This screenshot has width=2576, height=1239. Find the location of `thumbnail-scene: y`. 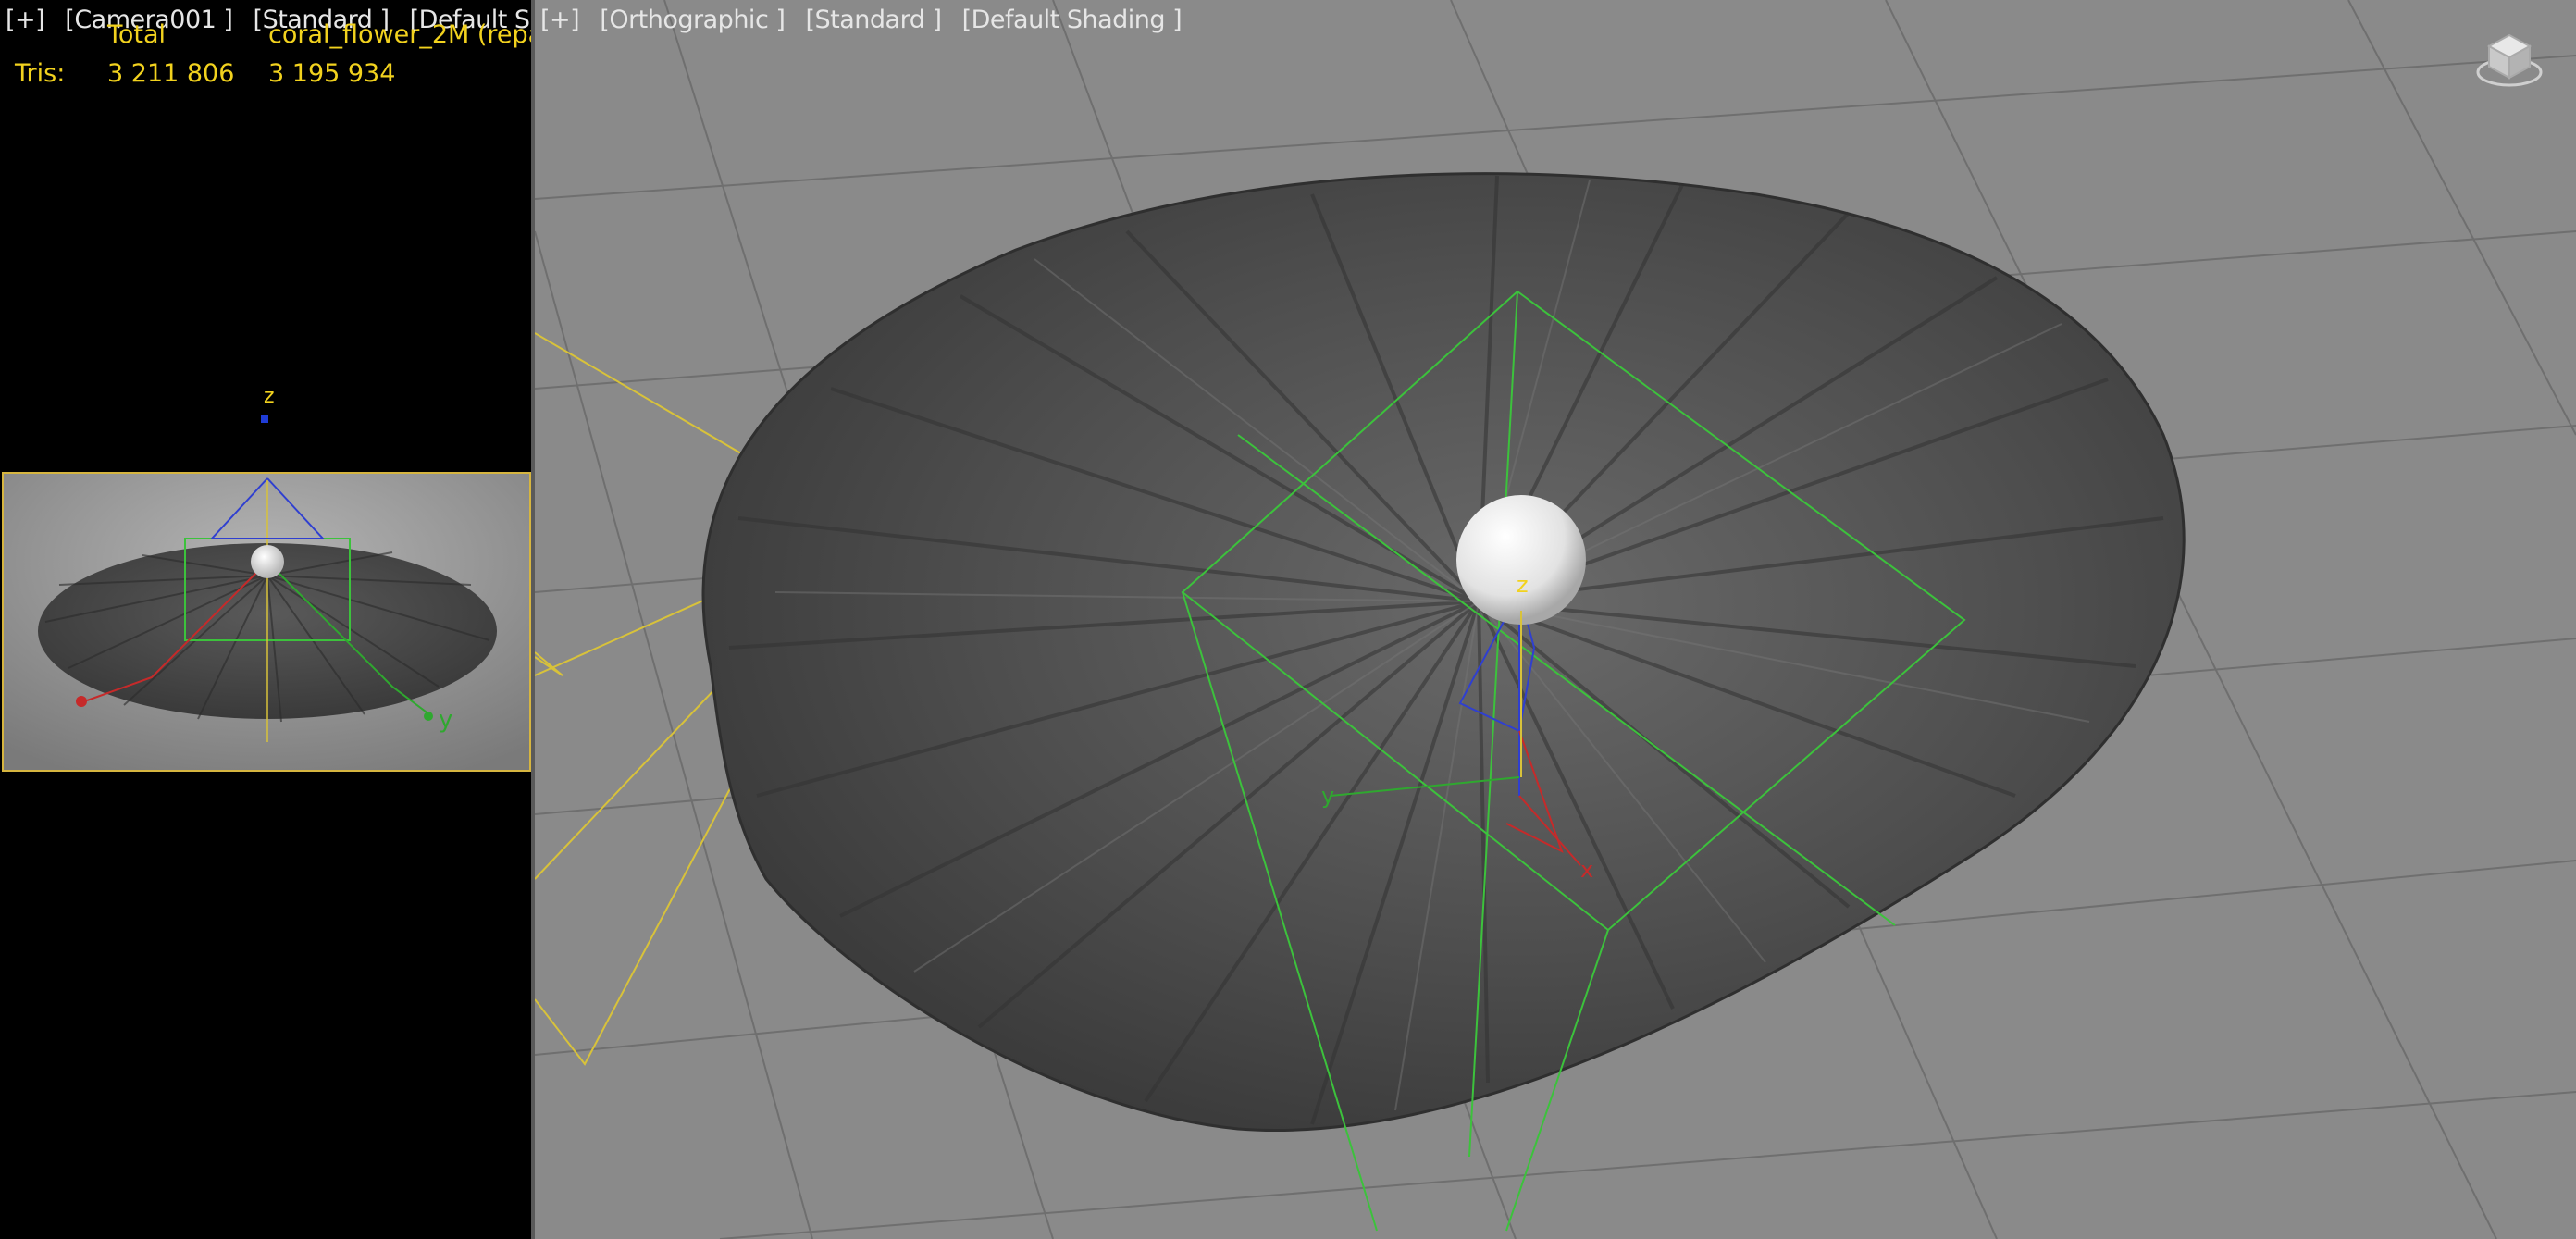

thumbnail-scene: y is located at coordinates (266, 622).